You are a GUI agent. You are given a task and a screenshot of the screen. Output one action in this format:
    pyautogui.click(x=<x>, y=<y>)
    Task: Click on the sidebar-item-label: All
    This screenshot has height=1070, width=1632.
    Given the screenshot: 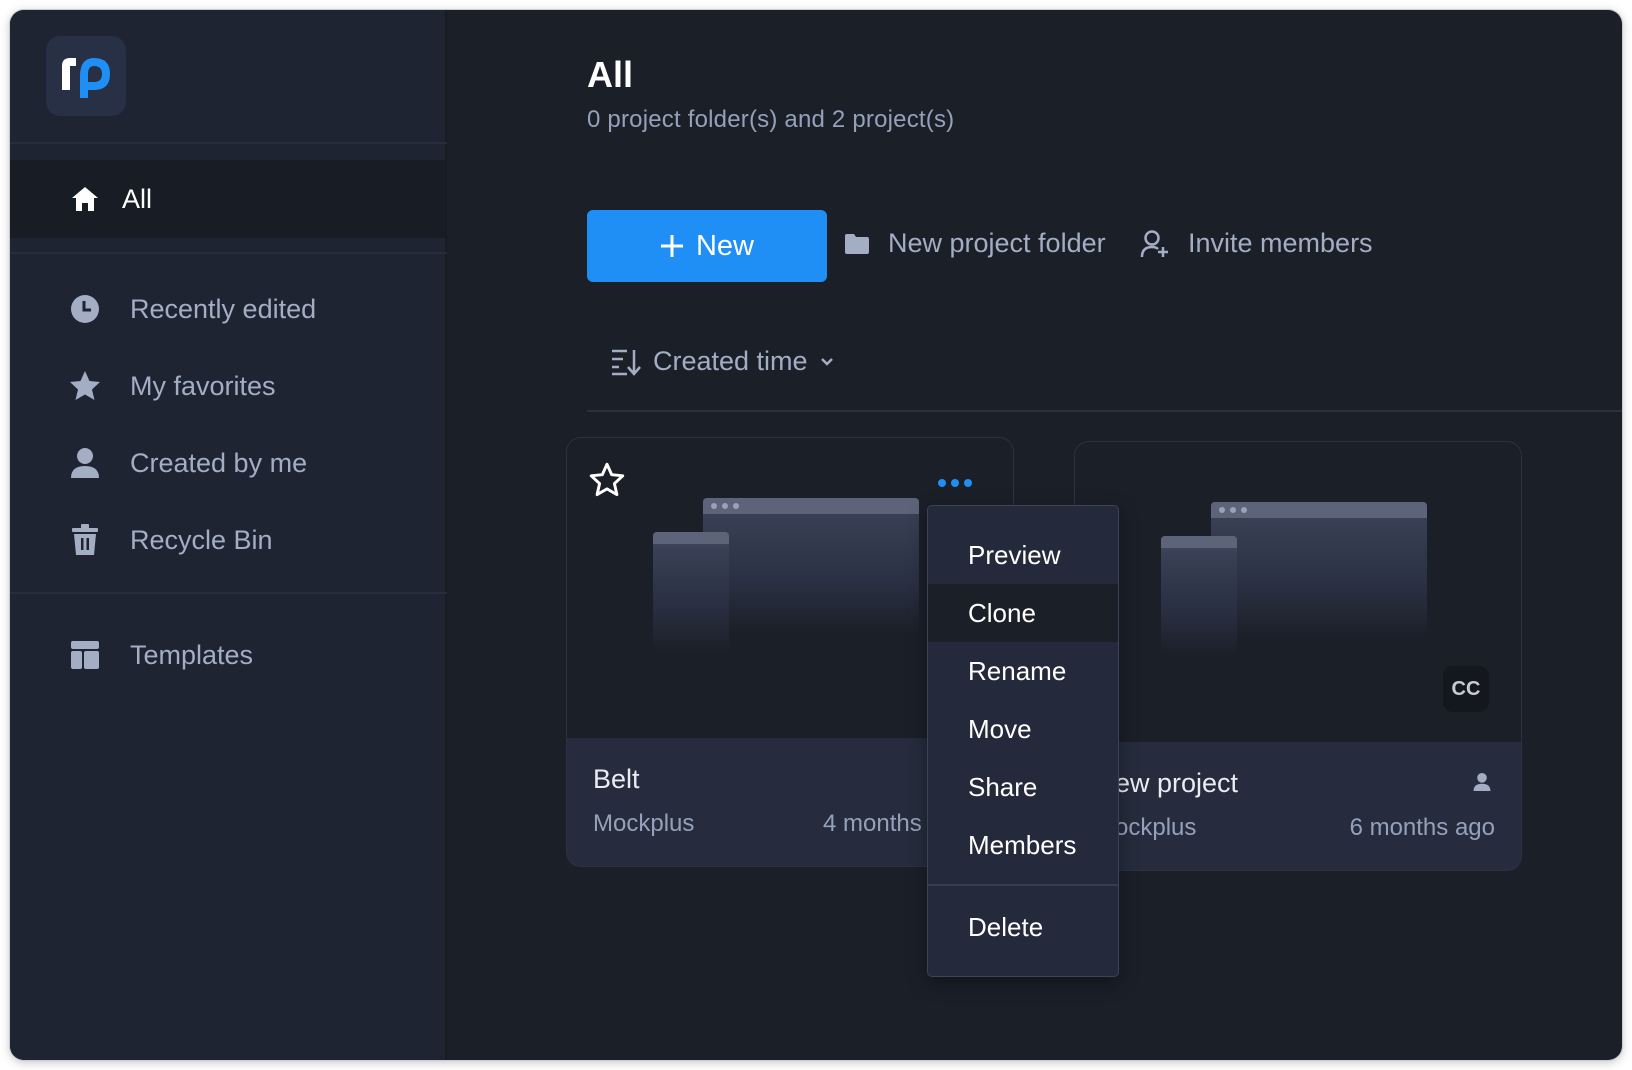 What is the action you would take?
    pyautogui.click(x=137, y=198)
    